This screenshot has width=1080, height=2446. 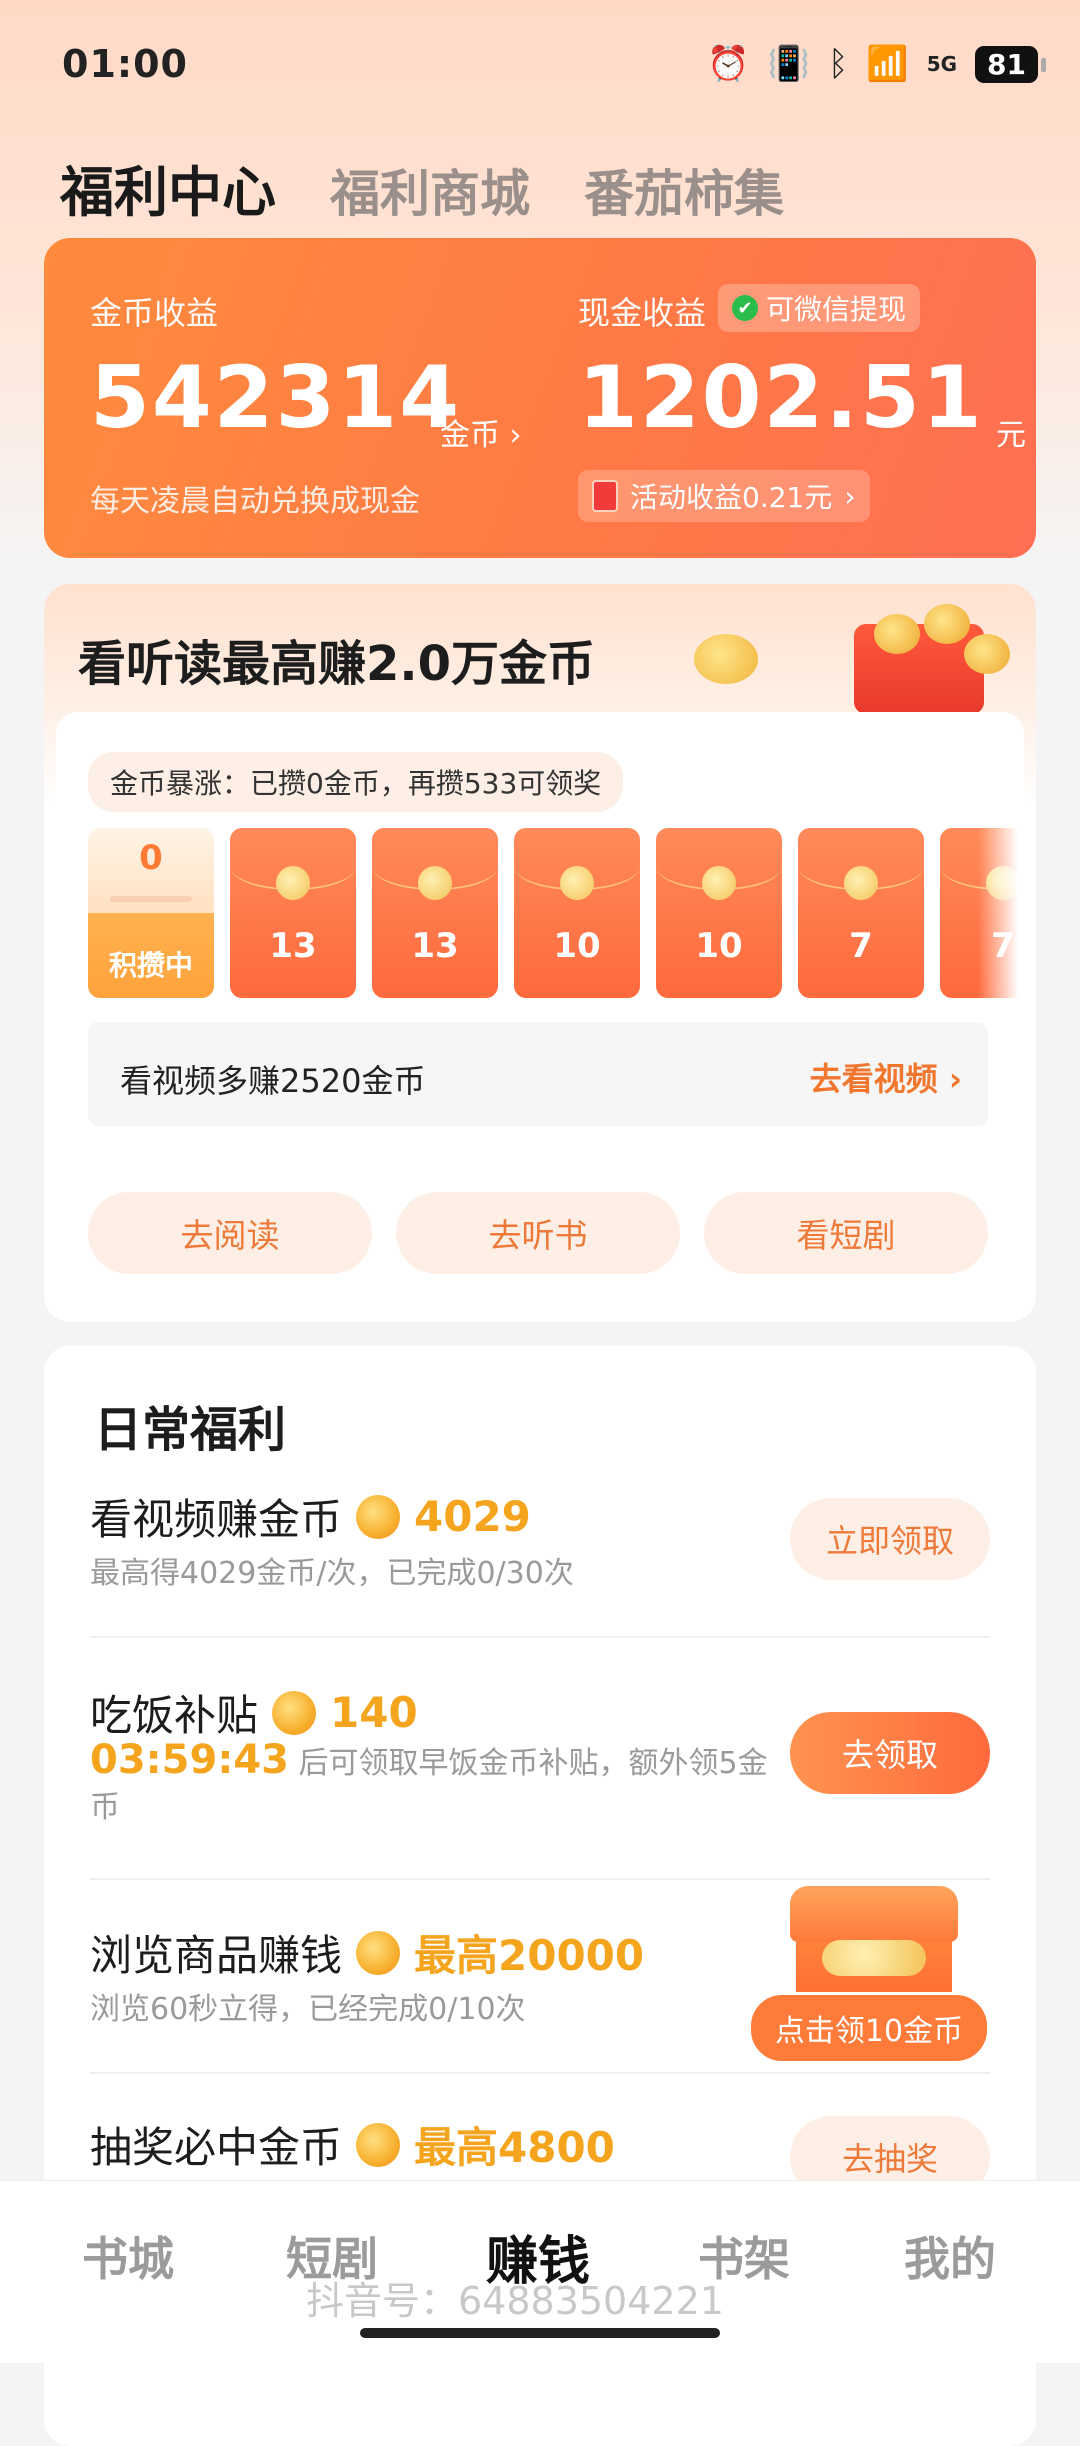 What do you see at coordinates (128, 2256) in the screenshot?
I see `nav-bookstore: 书城` at bounding box center [128, 2256].